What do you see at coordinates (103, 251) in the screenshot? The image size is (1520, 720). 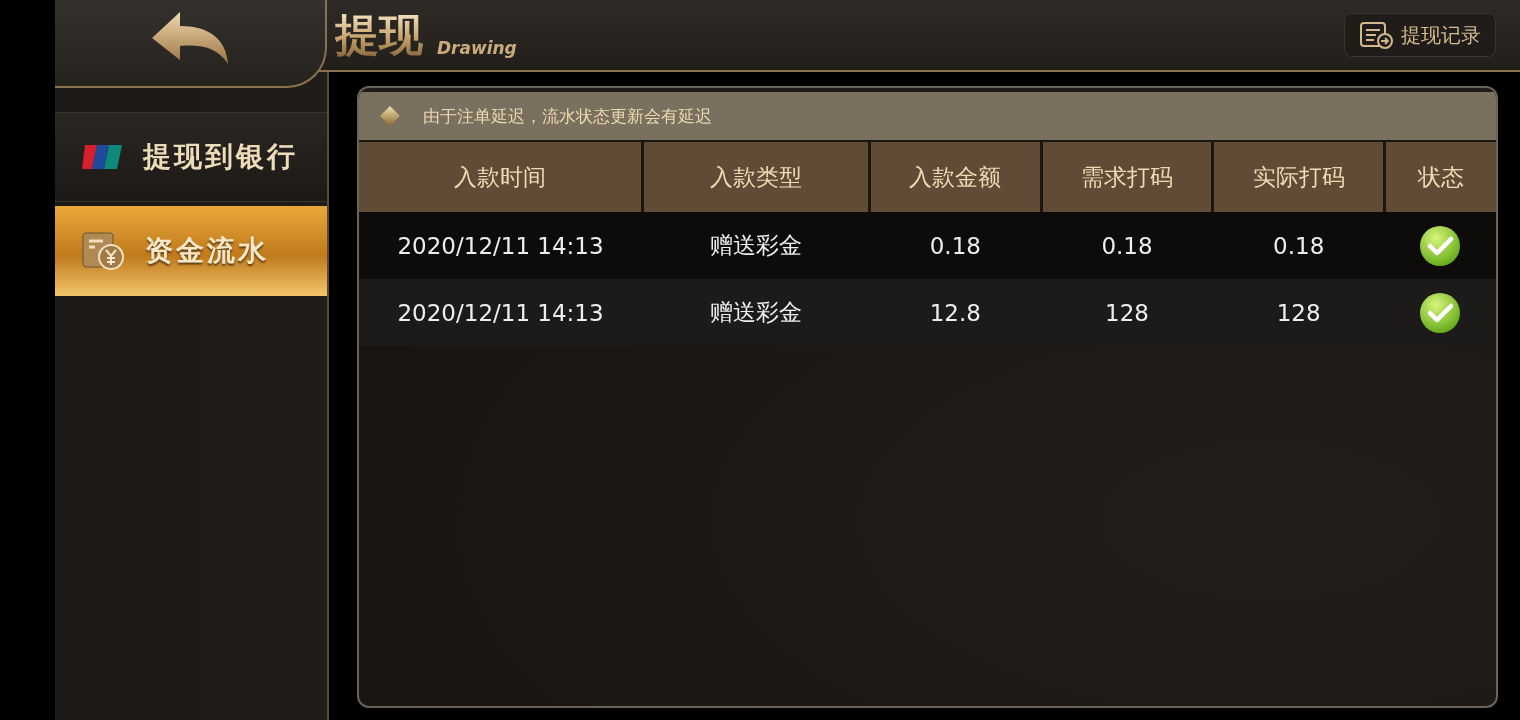 I see `coin-ledger-icon` at bounding box center [103, 251].